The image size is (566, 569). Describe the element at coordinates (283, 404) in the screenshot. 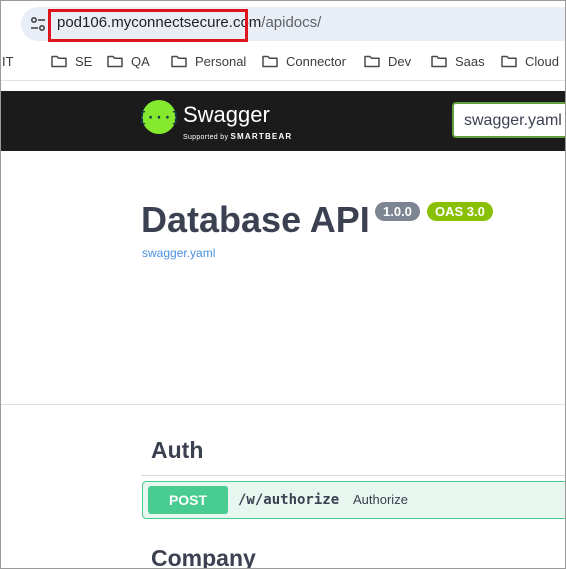

I see `divider` at that location.